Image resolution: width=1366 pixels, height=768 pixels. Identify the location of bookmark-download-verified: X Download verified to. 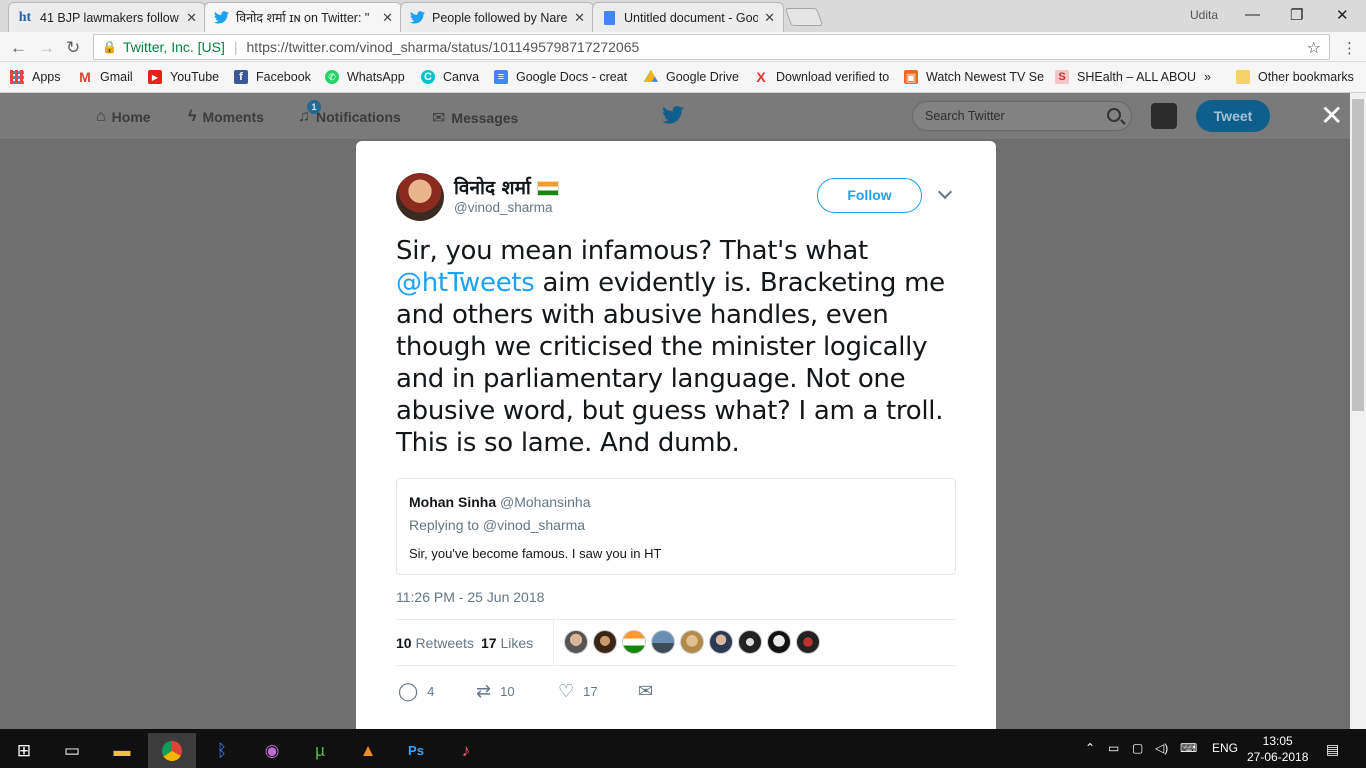
(821, 77).